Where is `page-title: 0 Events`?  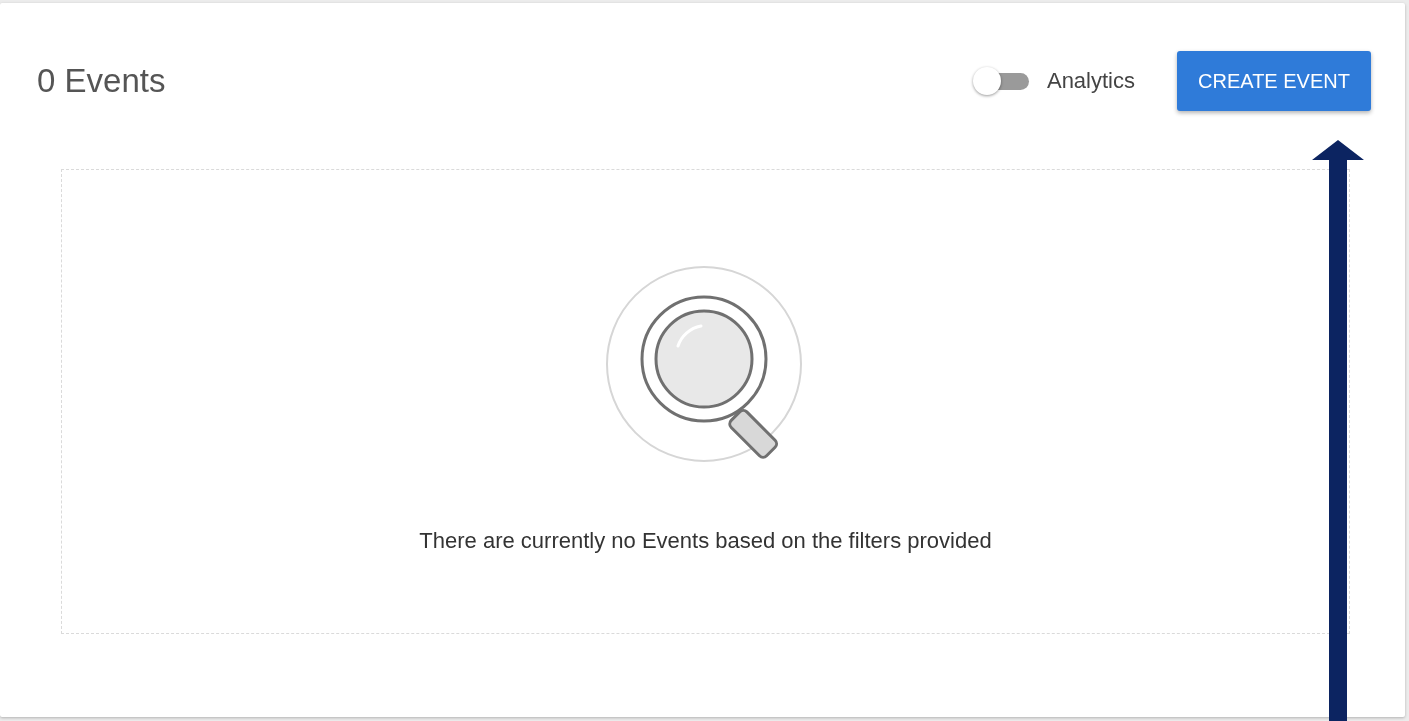 page-title: 0 Events is located at coordinates (101, 81).